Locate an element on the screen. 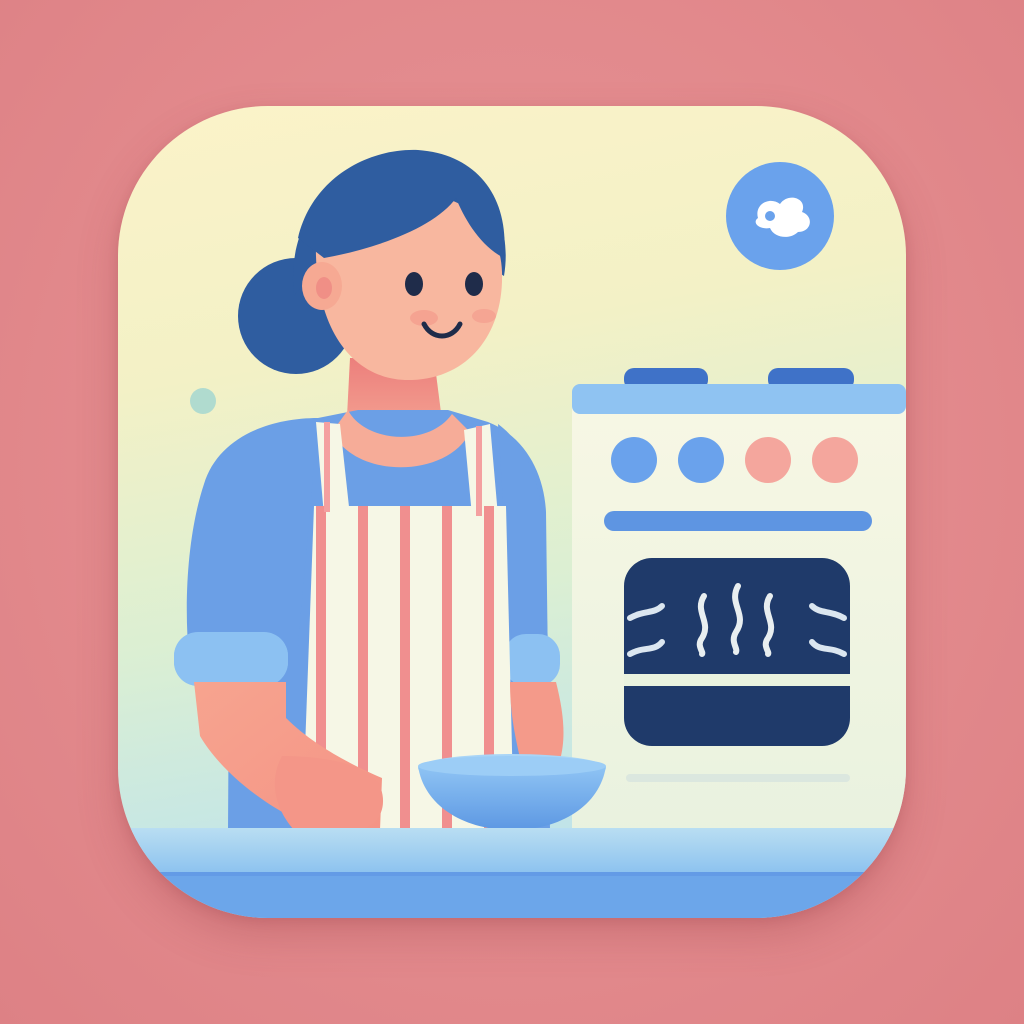 Image resolution: width=1024 pixels, height=1024 pixels. decor-dot is located at coordinates (203, 401).